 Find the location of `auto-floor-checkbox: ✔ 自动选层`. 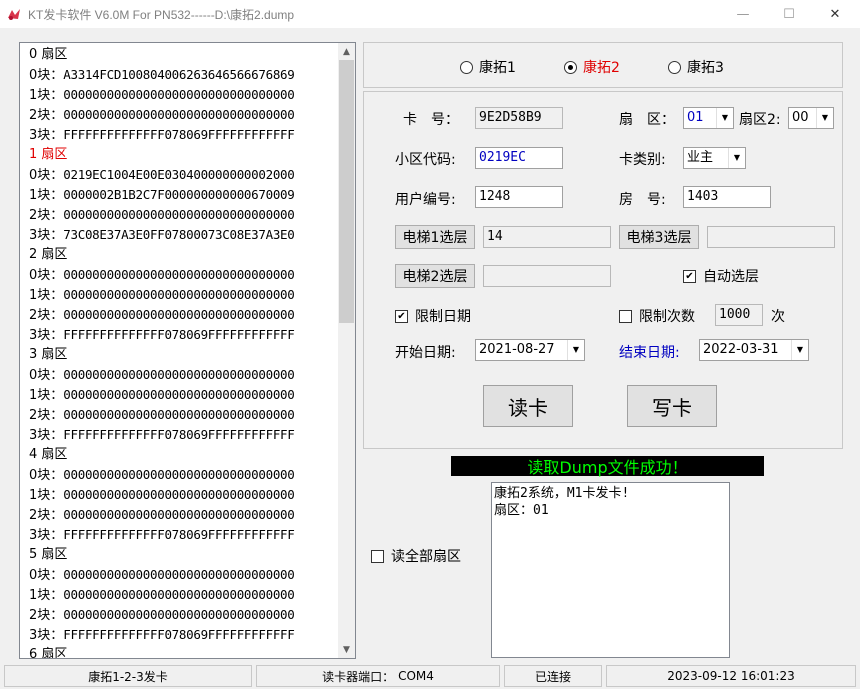

auto-floor-checkbox: ✔ 自动选层 is located at coordinates (721, 276).